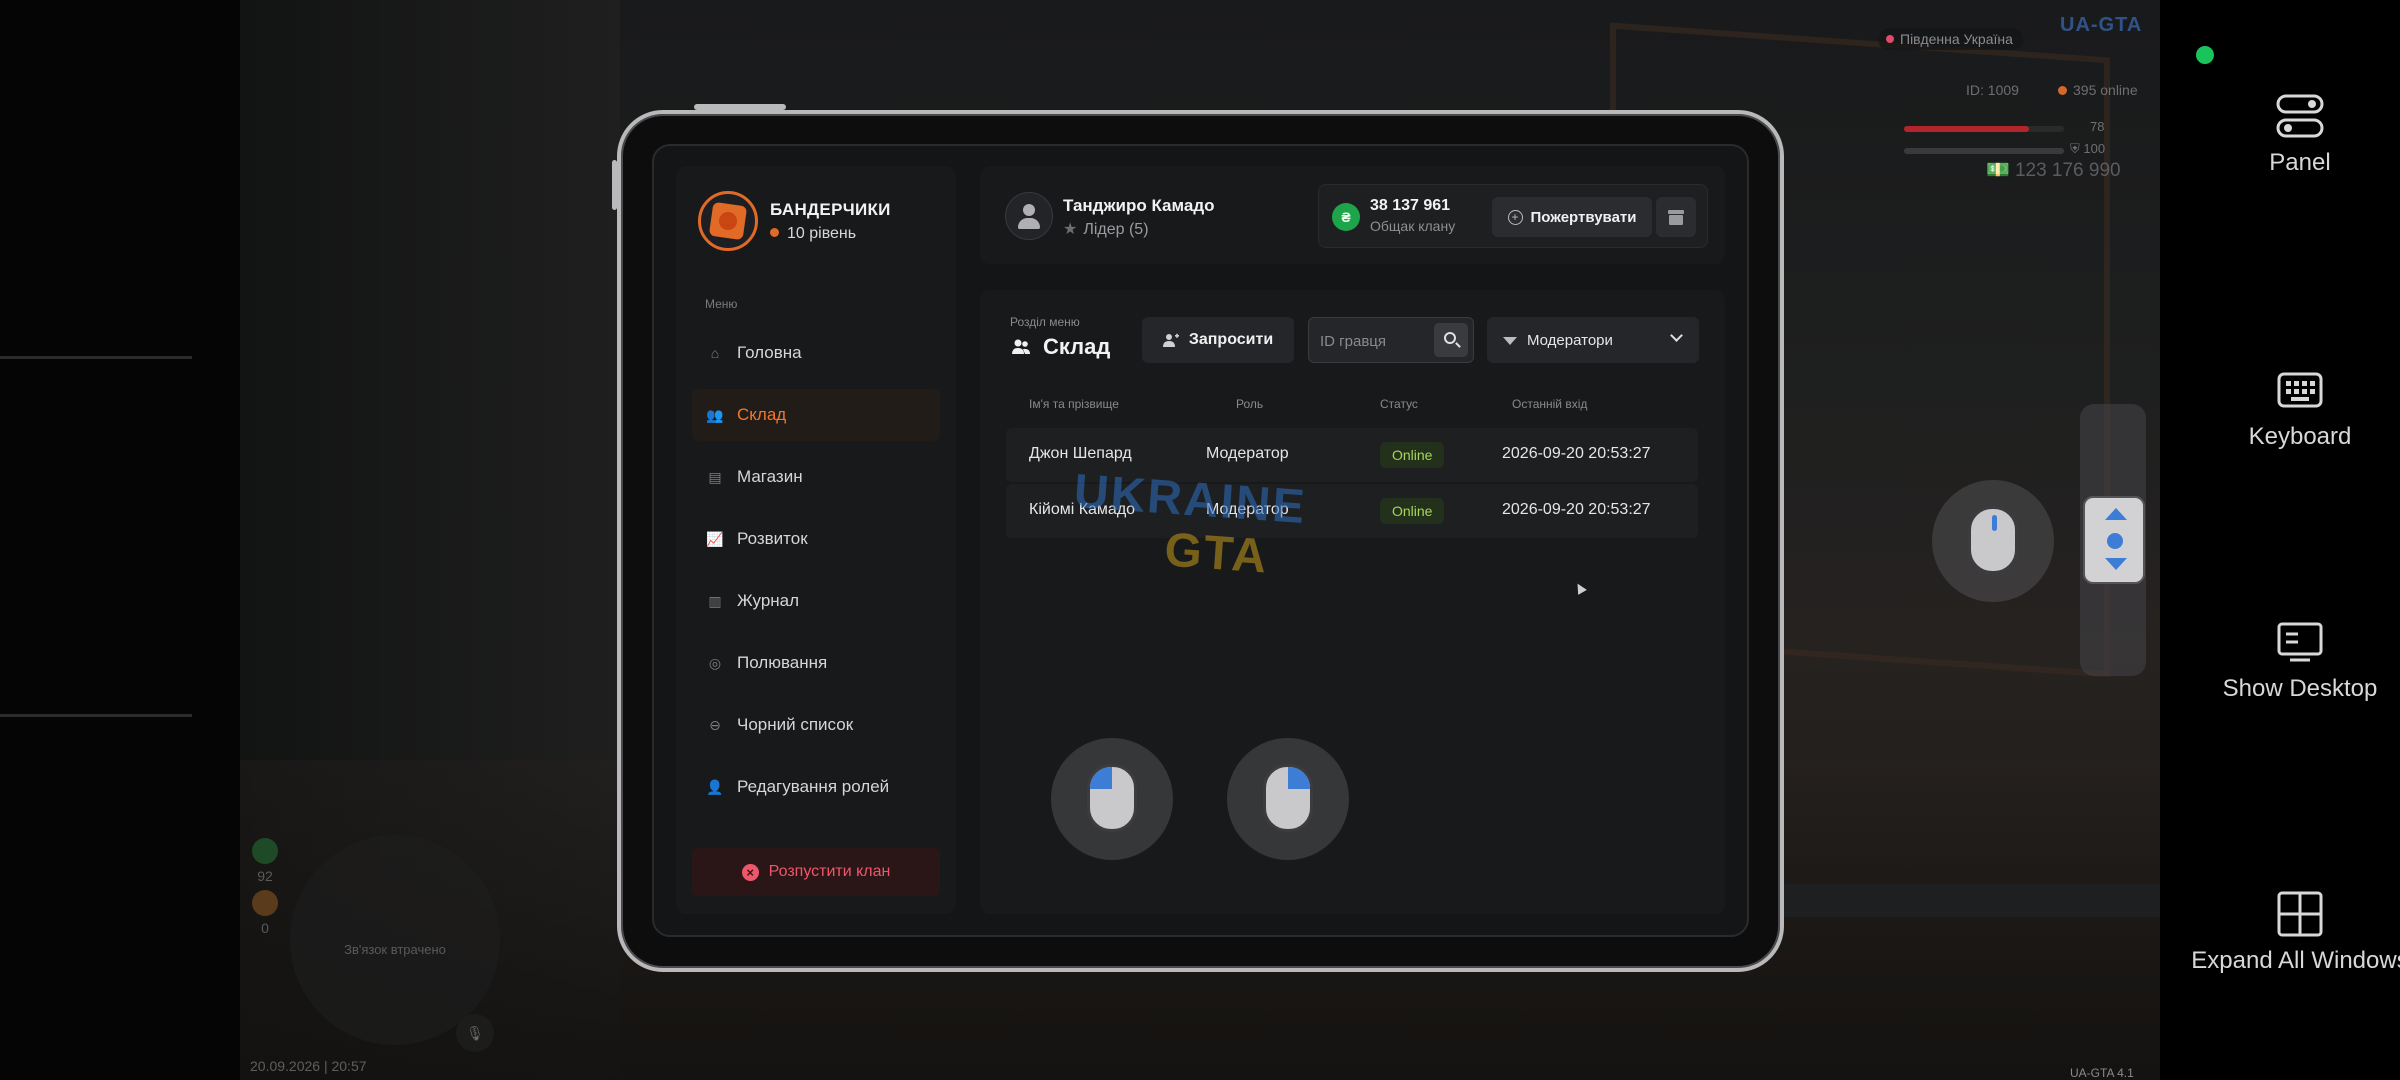 The image size is (2400, 1080). What do you see at coordinates (2114, 540) in the screenshot?
I see `scroll-control` at bounding box center [2114, 540].